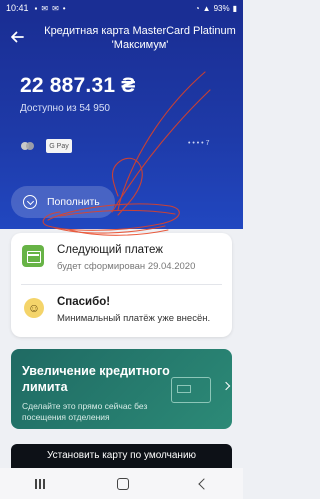  Describe the element at coordinates (234, 8) in the screenshot. I see `battery-icon: ▮` at that location.